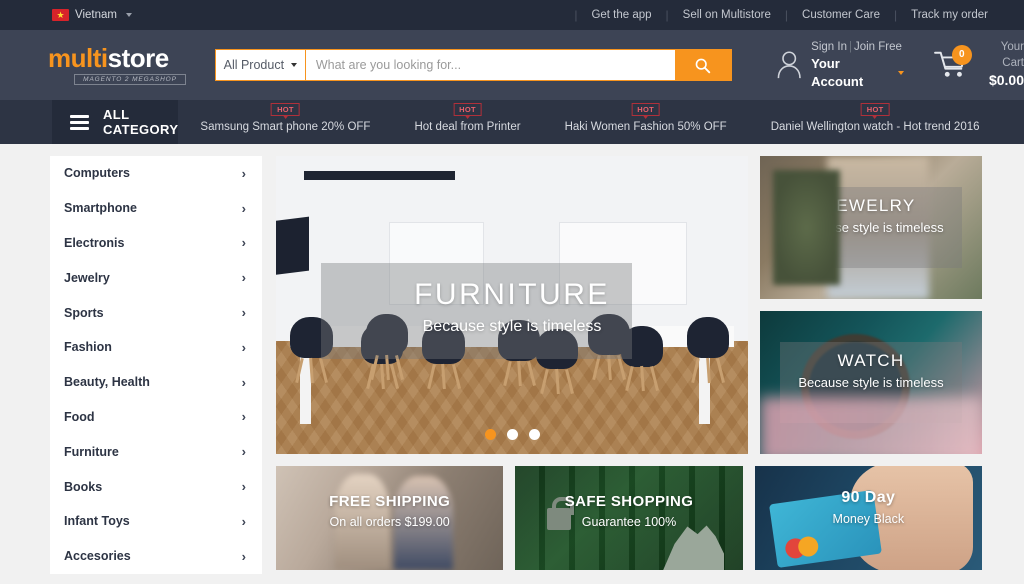 This screenshot has width=1024, height=584. I want to click on hot-deal-item: HOT Samsung Smart phone 20% OFF, so click(285, 118).